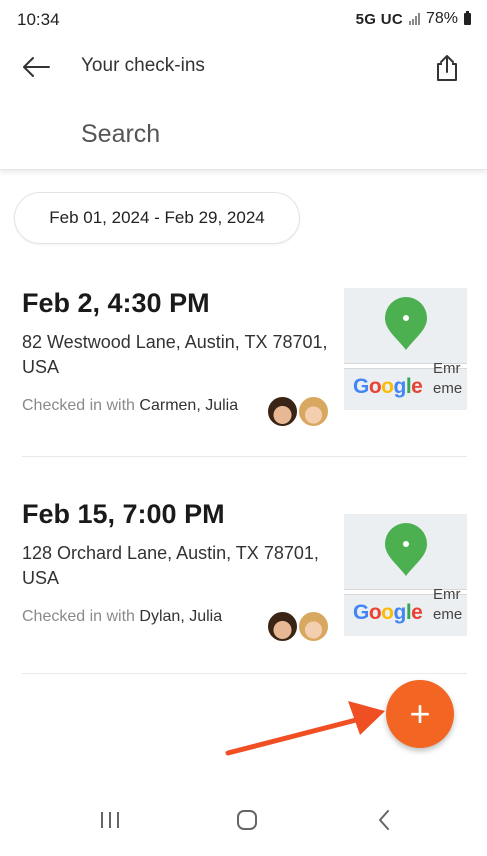 Image resolution: width=487 pixels, height=856 pixels. Describe the element at coordinates (305, 728) in the screenshot. I see `annotation-arrow-icon` at that location.